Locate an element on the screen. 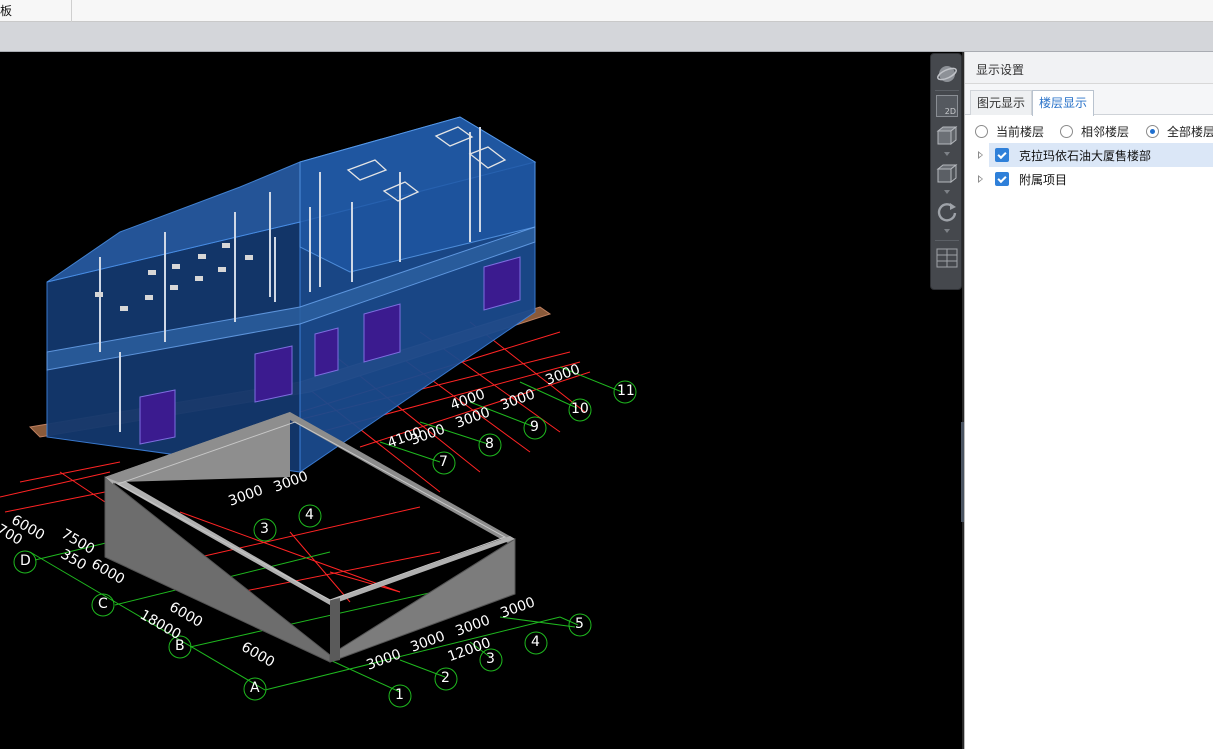 This screenshot has height=749, width=1213. dim-front-3: 3000 is located at coordinates (518, 608).